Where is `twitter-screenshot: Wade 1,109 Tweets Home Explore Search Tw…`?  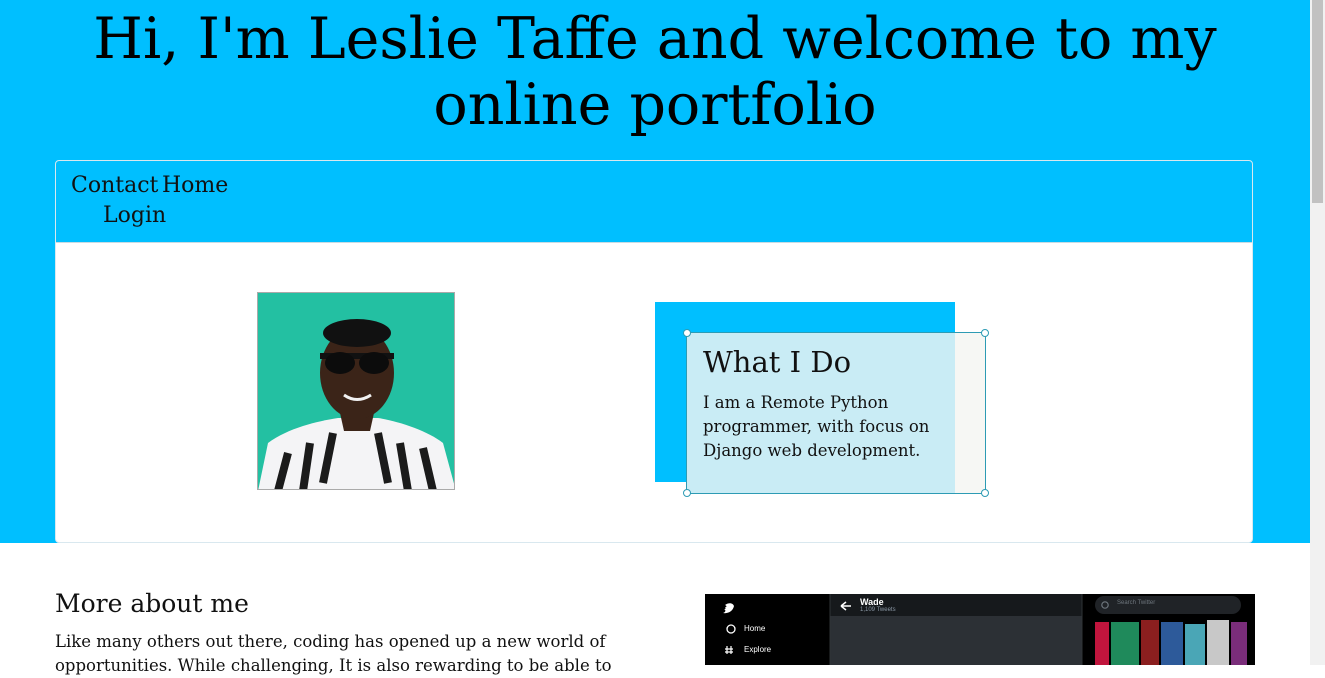
twitter-screenshot: Wade 1,109 Tweets Home Explore Search Tw… is located at coordinates (980, 629).